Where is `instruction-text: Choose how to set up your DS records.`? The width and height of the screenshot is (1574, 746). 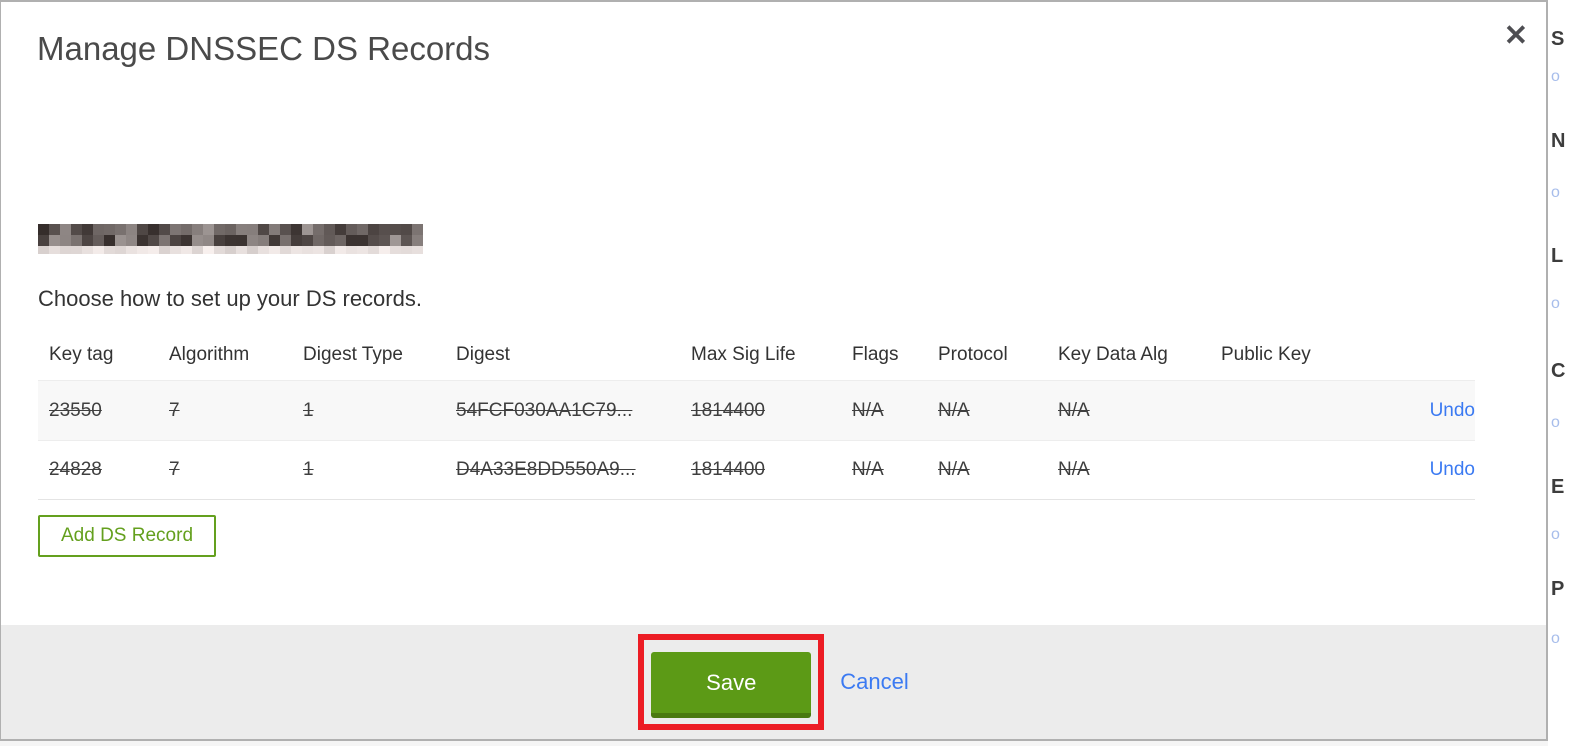
instruction-text: Choose how to set up your DS records. is located at coordinates (230, 298).